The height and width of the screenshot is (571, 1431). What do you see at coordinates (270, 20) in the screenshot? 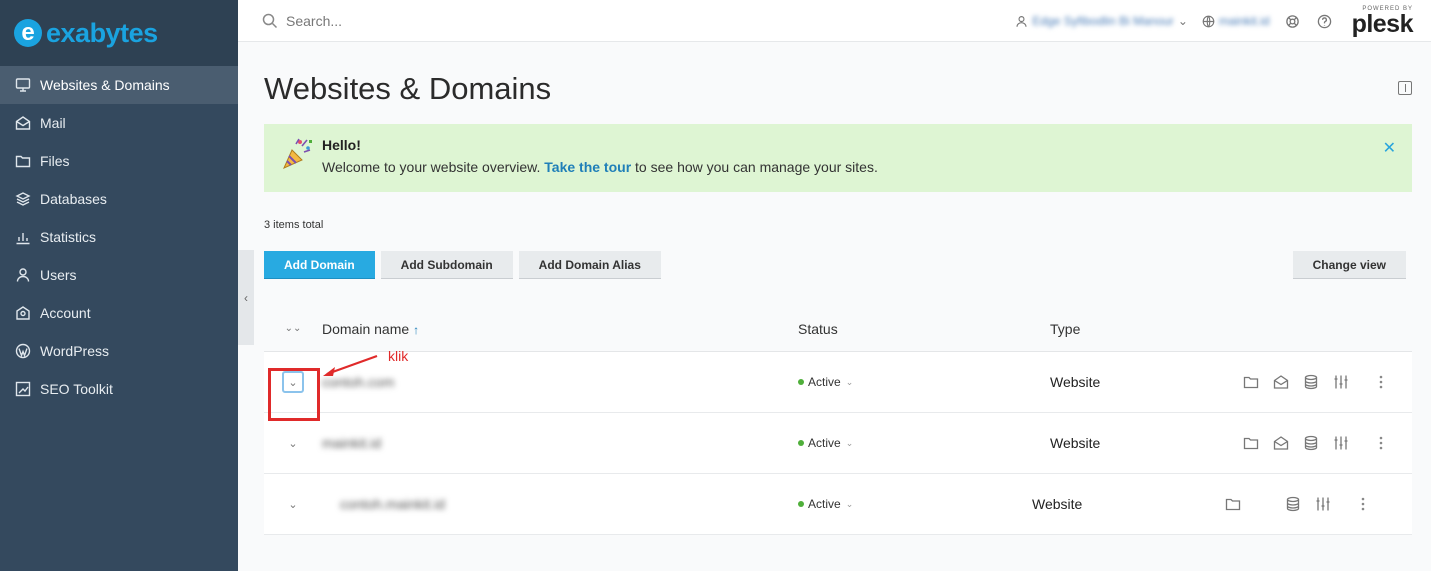
I see `search-icon` at bounding box center [270, 20].